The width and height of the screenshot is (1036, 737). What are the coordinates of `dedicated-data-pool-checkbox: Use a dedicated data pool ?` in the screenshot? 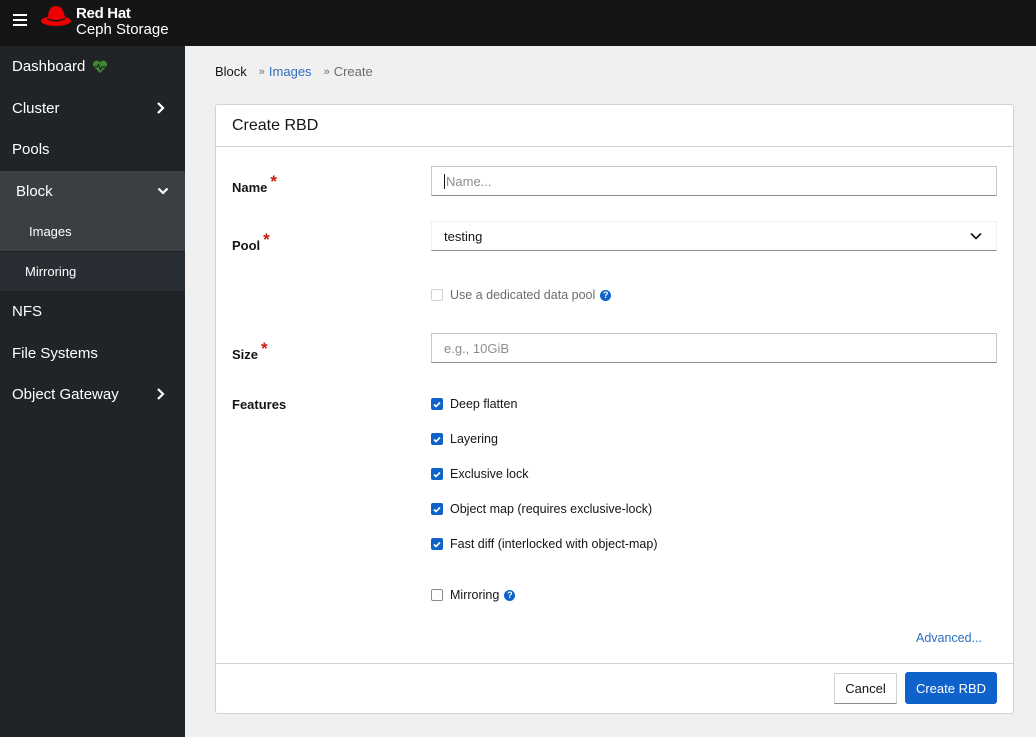 It's located at (521, 295).